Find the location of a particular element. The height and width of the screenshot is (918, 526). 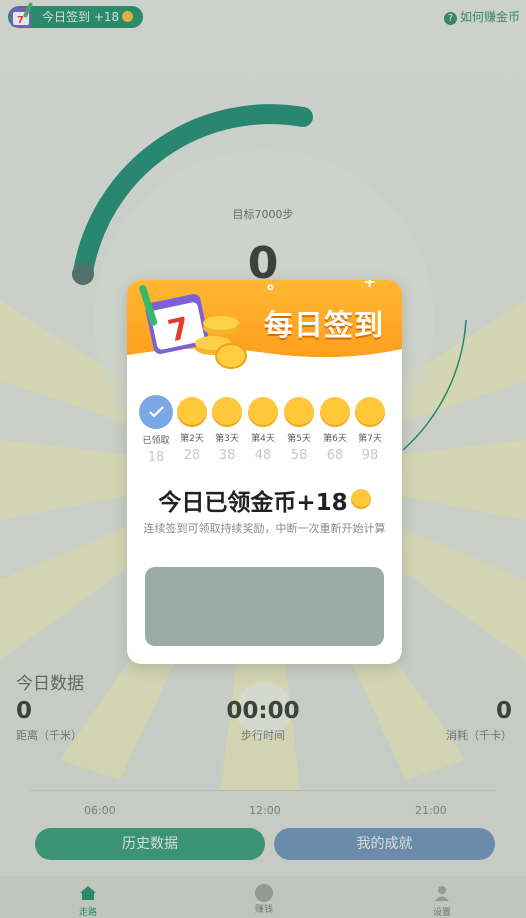

checkin-day: 第6天 68 is located at coordinates (335, 428).